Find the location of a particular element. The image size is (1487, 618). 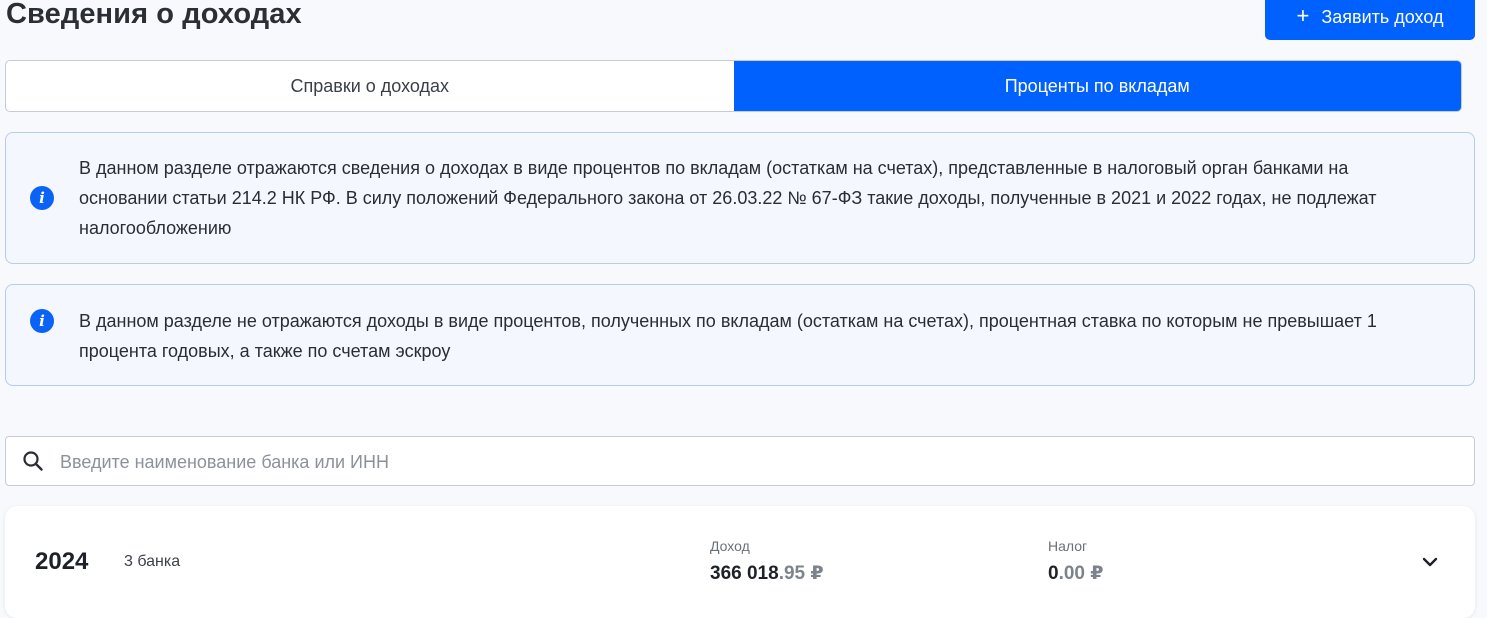

income-integer: 366 018 is located at coordinates (744, 573).